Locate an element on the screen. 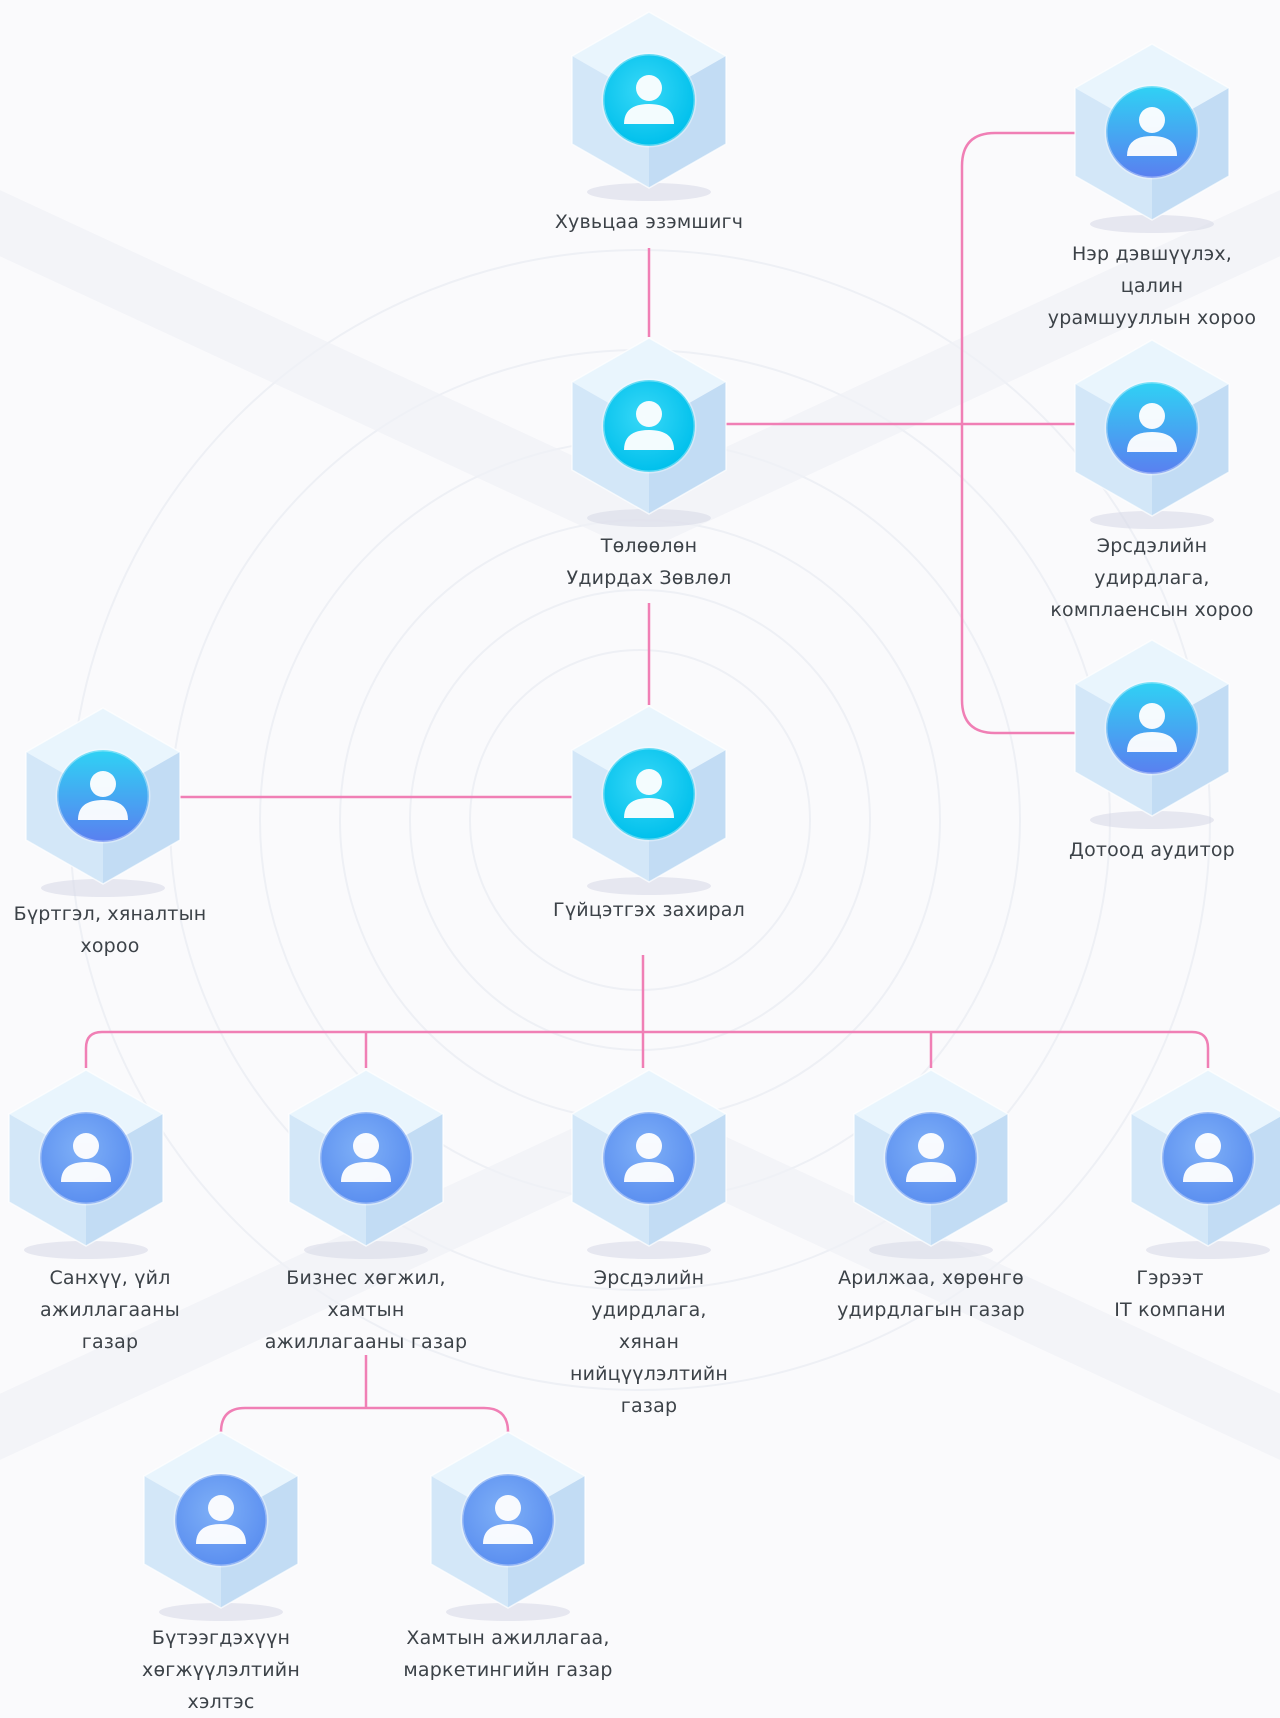 This screenshot has width=1280, height=1718. node-label-registration: Бүртгэл, хяналтын хороо is located at coordinates (110, 930).